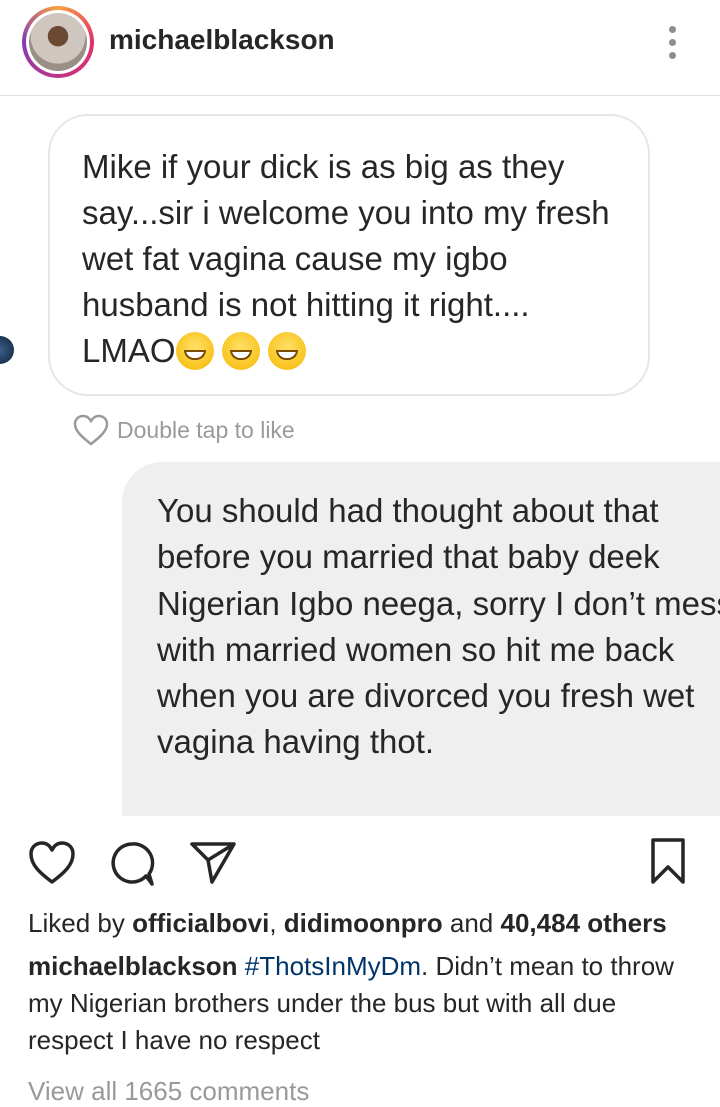  I want to click on likes-count-link: 40,484 others, so click(584, 923).